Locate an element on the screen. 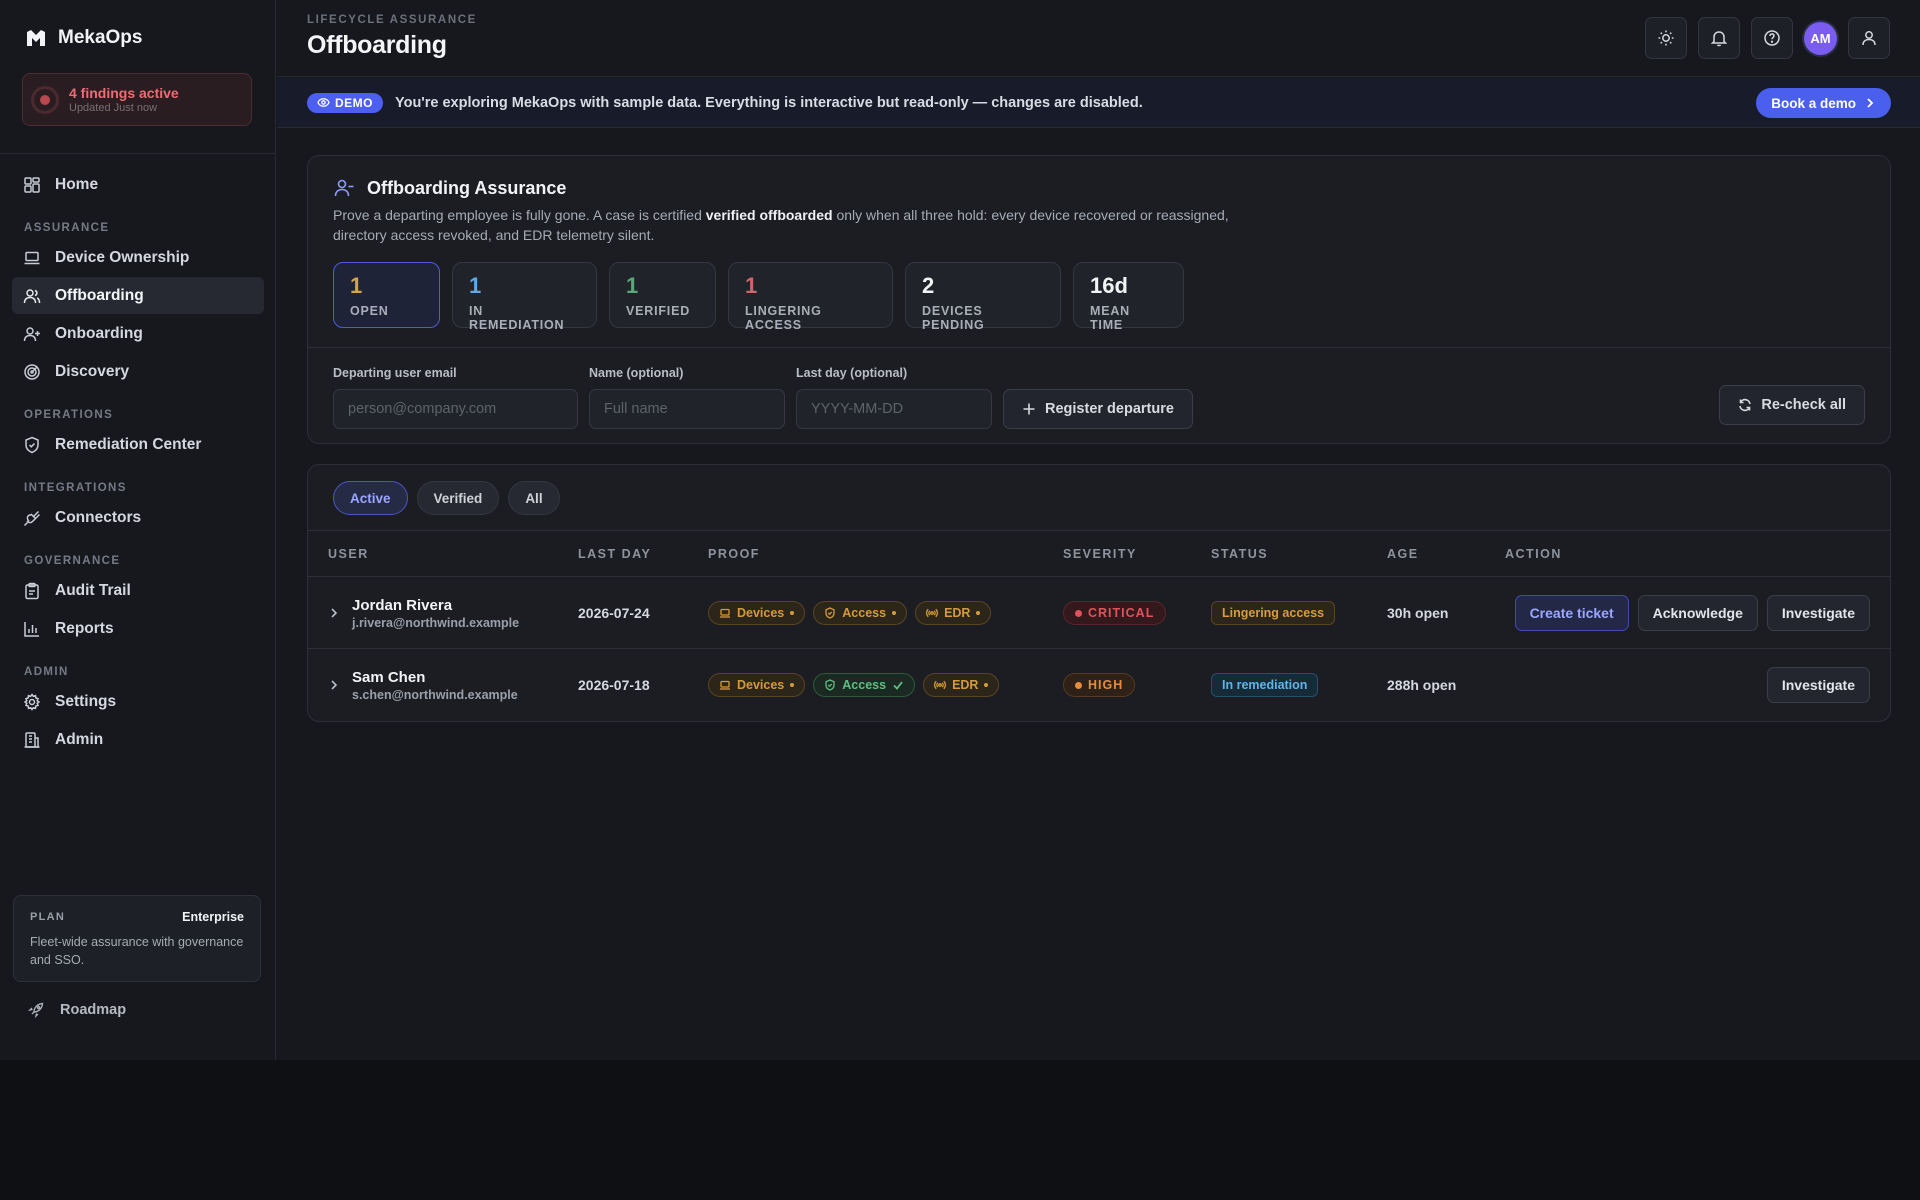 The height and width of the screenshot is (1200, 1920). status-cell: In remediation is located at coordinates (1265, 685).